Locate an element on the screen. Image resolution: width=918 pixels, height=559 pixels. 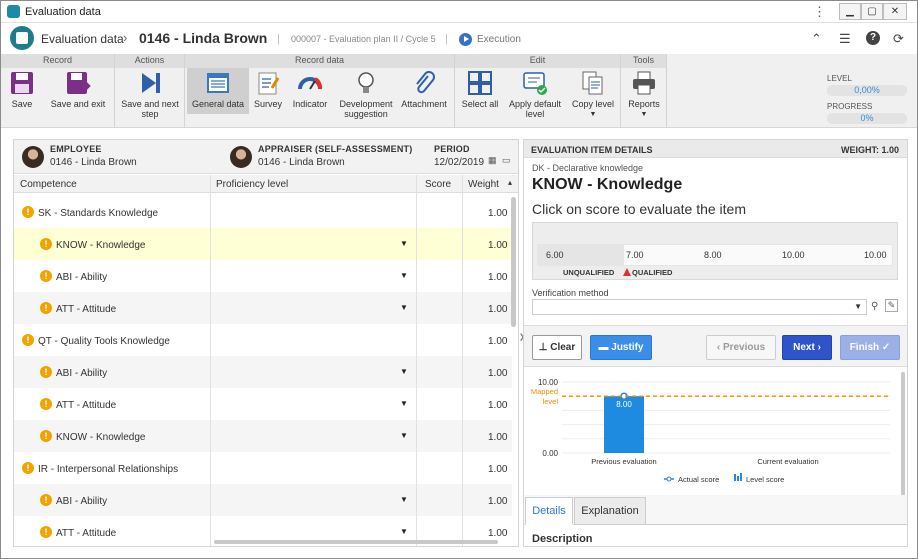
col-score: Score is located at coordinates (438, 184).